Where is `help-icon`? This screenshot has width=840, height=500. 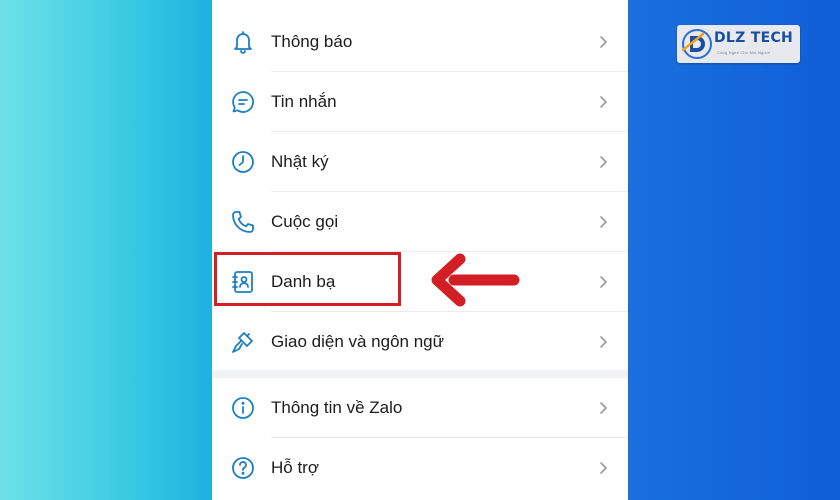 help-icon is located at coordinates (243, 468).